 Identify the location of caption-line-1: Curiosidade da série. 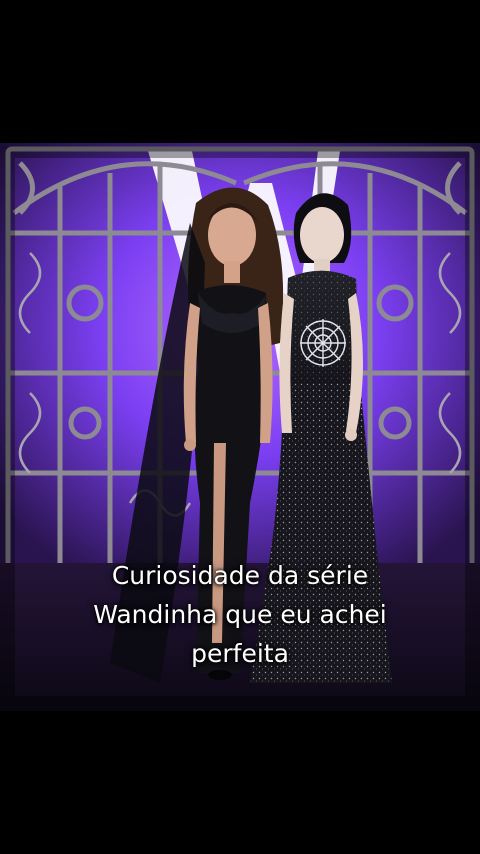
(240, 575).